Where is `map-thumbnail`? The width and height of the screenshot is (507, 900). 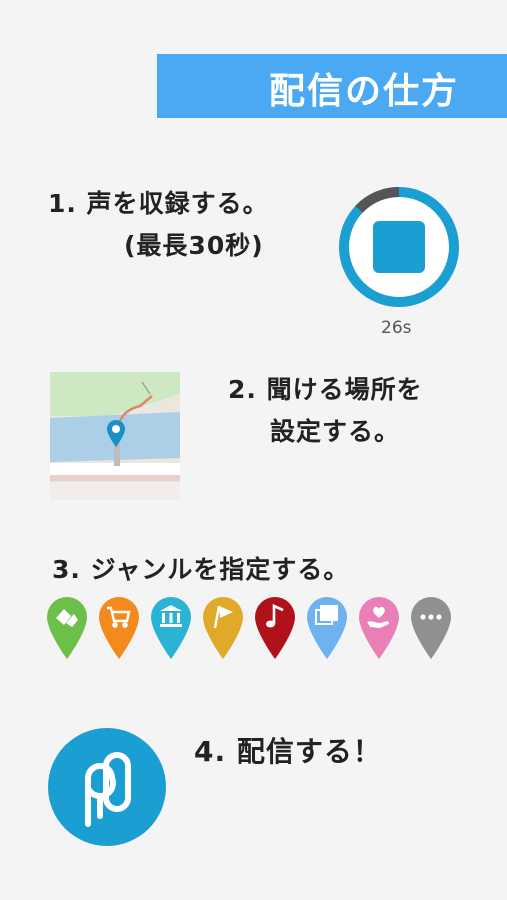 map-thumbnail is located at coordinates (115, 436).